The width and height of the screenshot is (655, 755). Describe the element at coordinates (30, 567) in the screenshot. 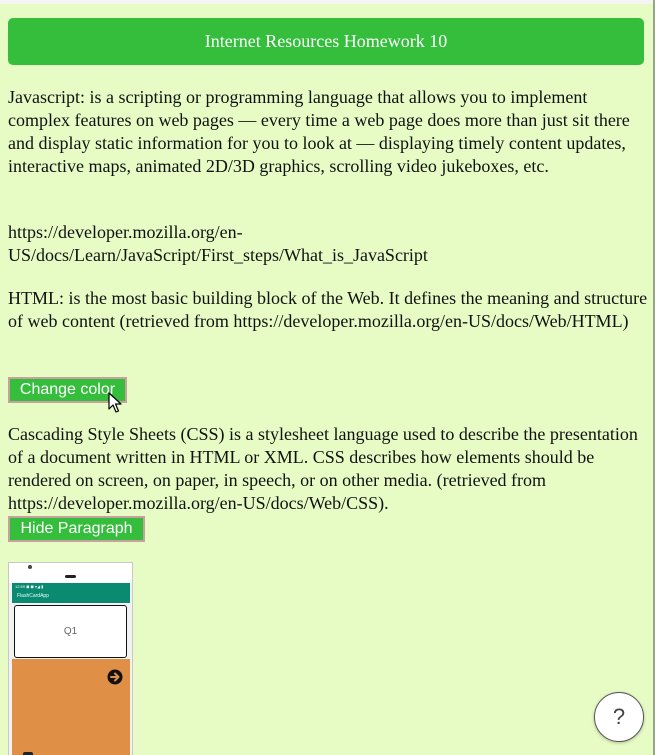

I see `phone-camera-icon` at that location.